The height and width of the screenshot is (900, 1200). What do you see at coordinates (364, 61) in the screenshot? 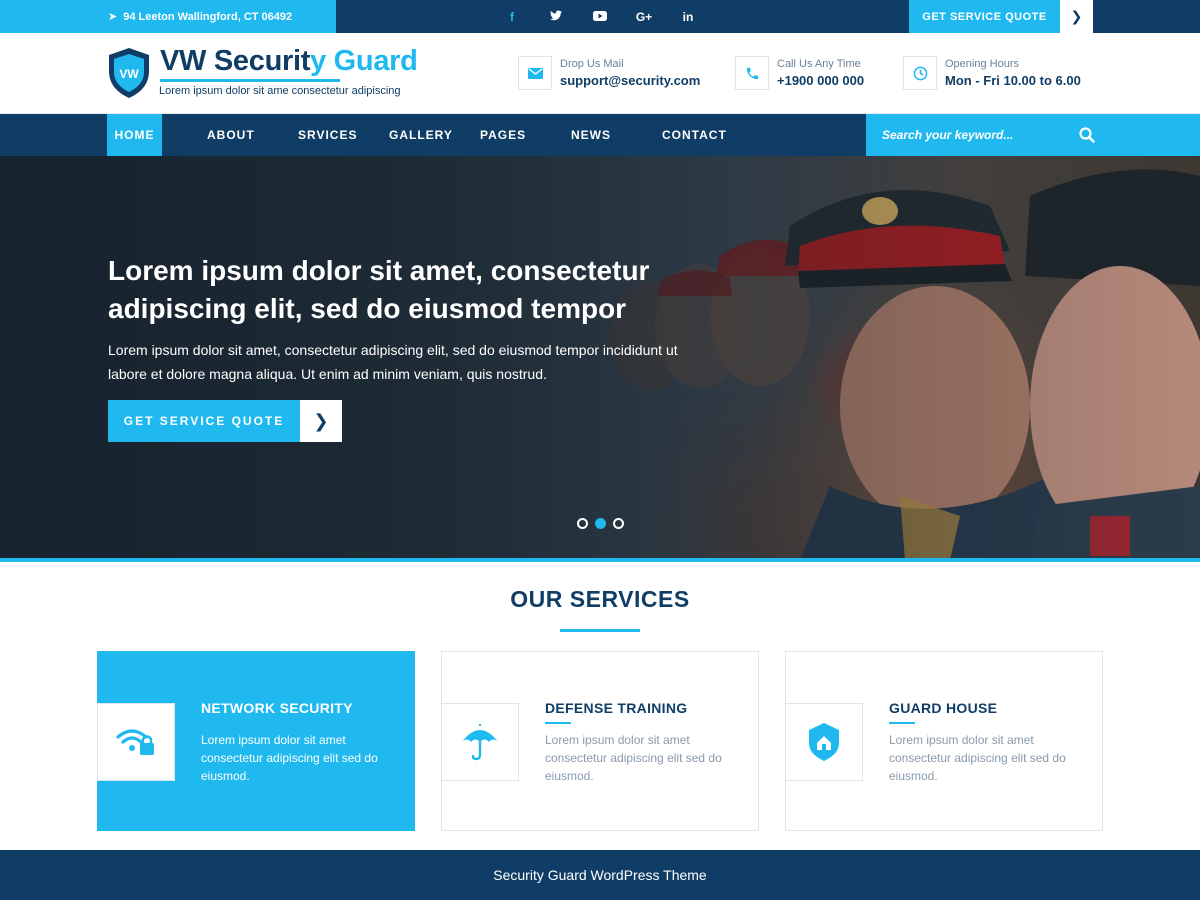
I see `site-title-accent: y Guard` at bounding box center [364, 61].